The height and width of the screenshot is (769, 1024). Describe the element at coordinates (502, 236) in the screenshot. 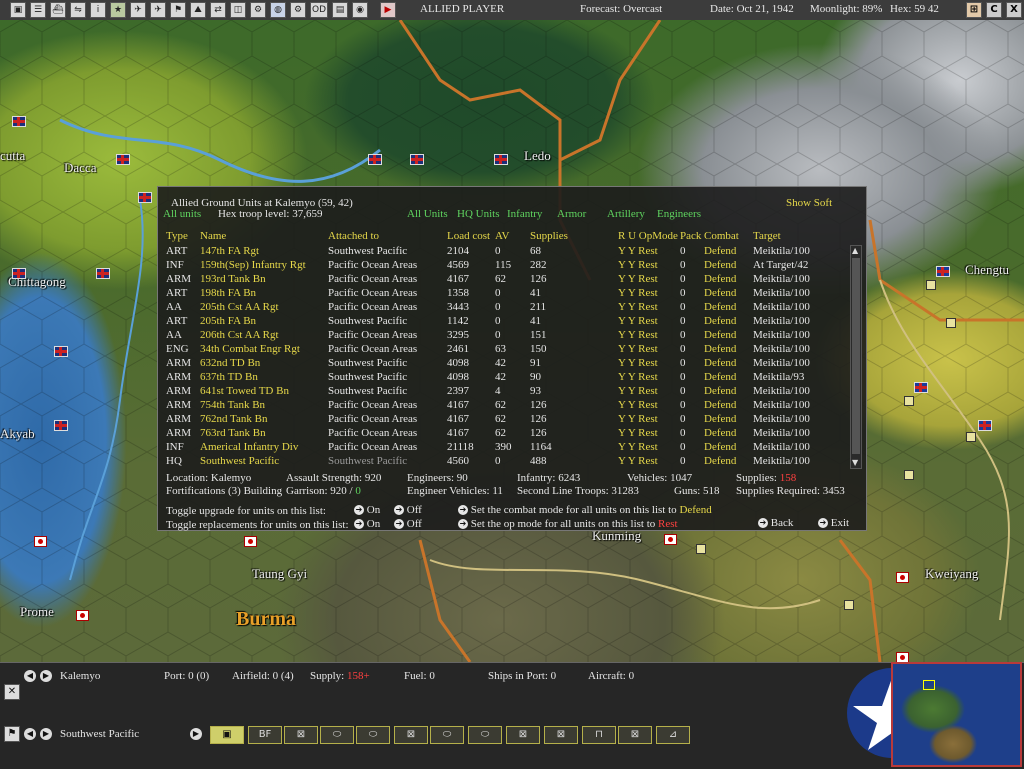

I see `col-header-av: AV` at that location.